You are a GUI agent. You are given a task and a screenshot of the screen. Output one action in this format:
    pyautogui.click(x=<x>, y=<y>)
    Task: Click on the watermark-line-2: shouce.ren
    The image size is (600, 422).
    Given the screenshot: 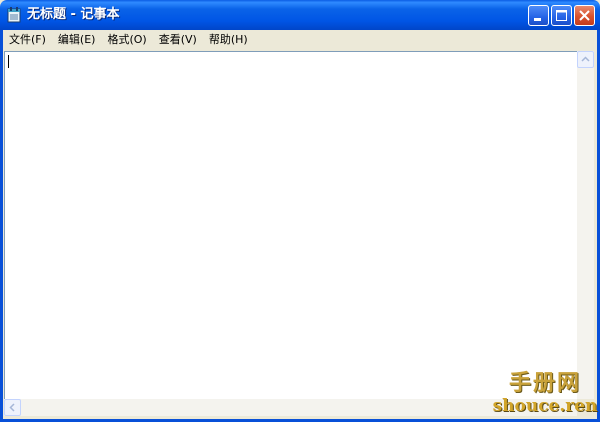 What is the action you would take?
    pyautogui.click(x=545, y=406)
    